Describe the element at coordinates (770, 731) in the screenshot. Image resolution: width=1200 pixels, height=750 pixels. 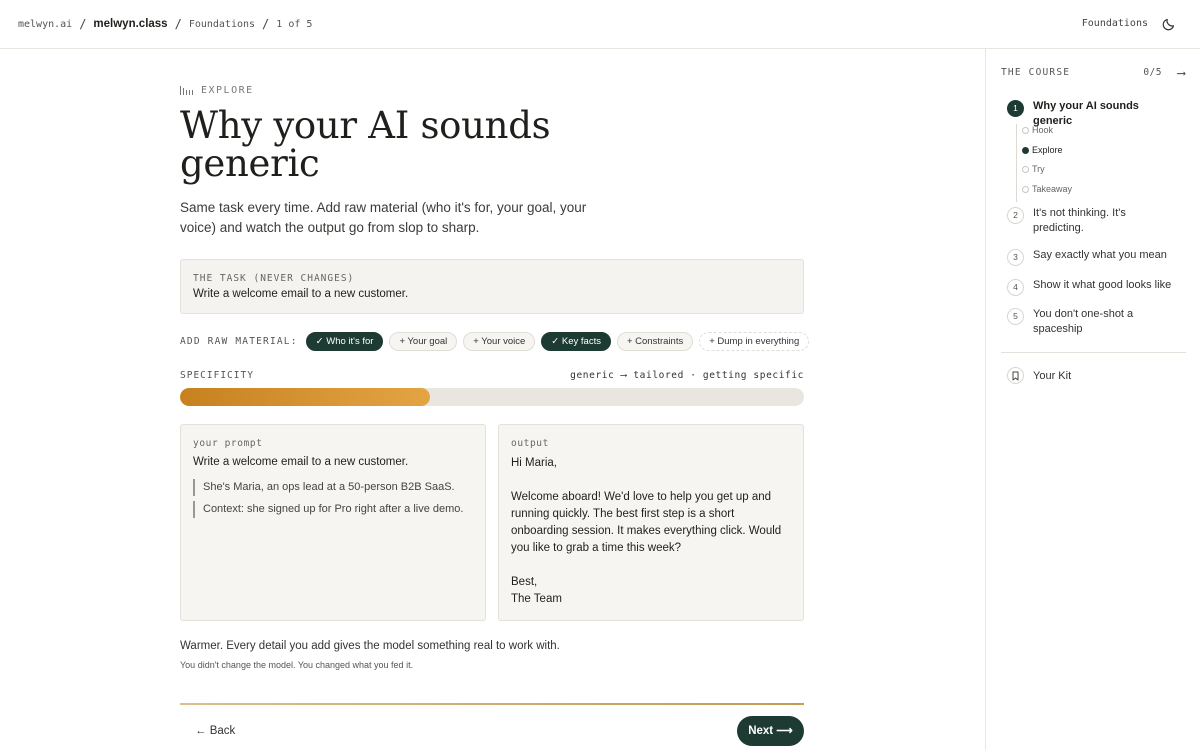
I see `next-button: Next ⟶` at that location.